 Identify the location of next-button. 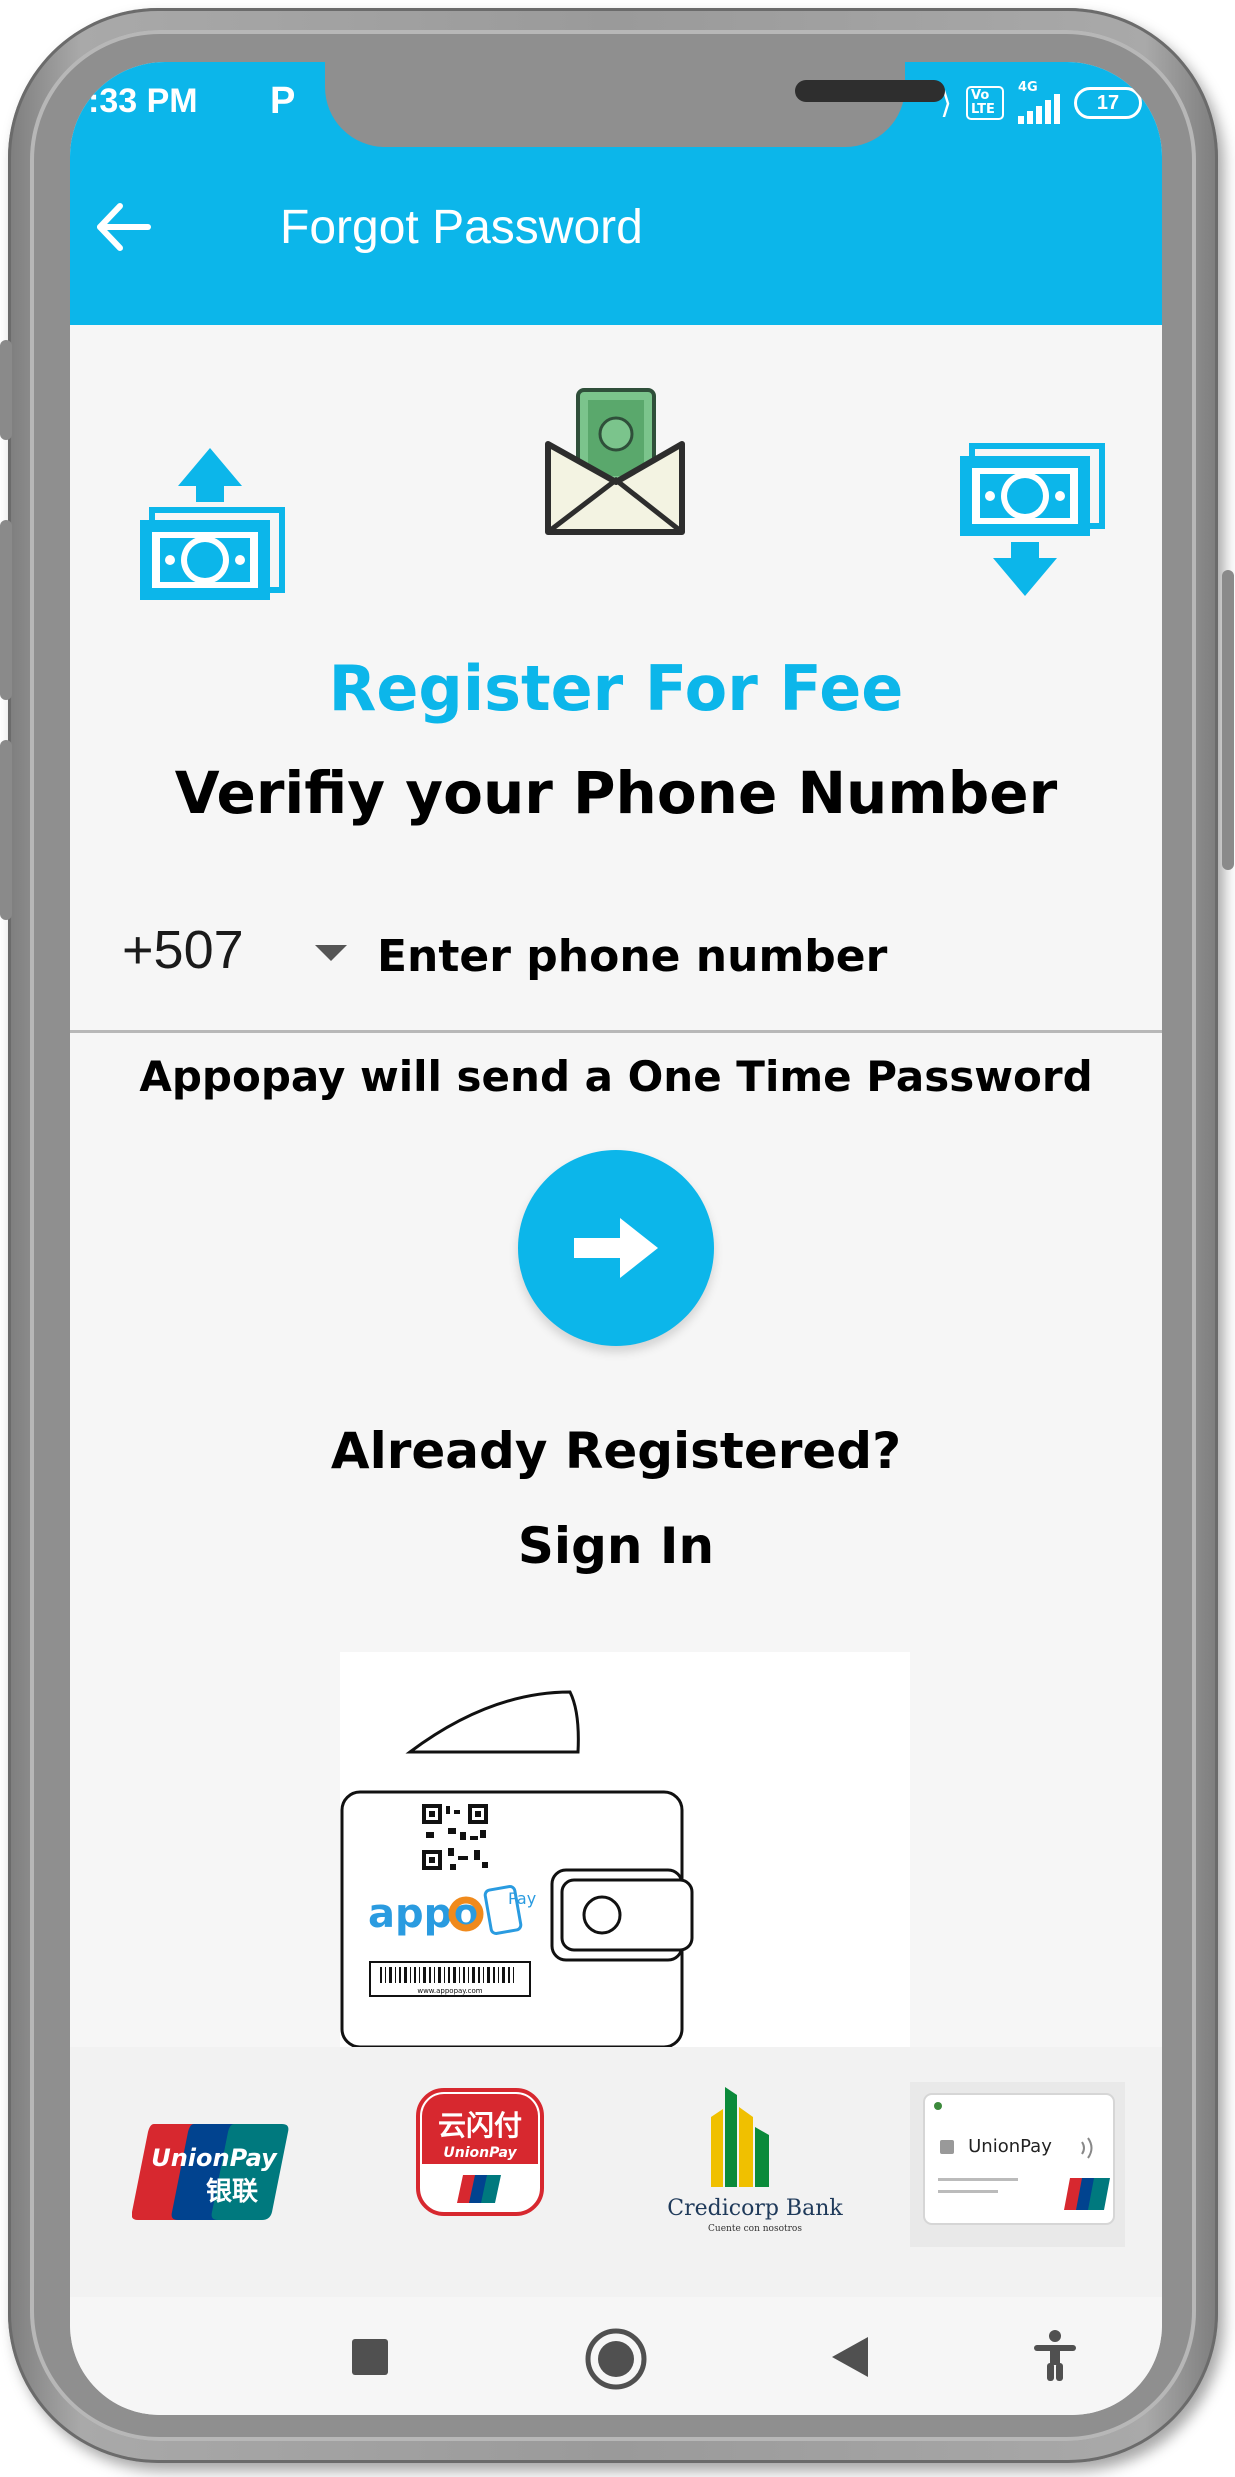
(616, 1248).